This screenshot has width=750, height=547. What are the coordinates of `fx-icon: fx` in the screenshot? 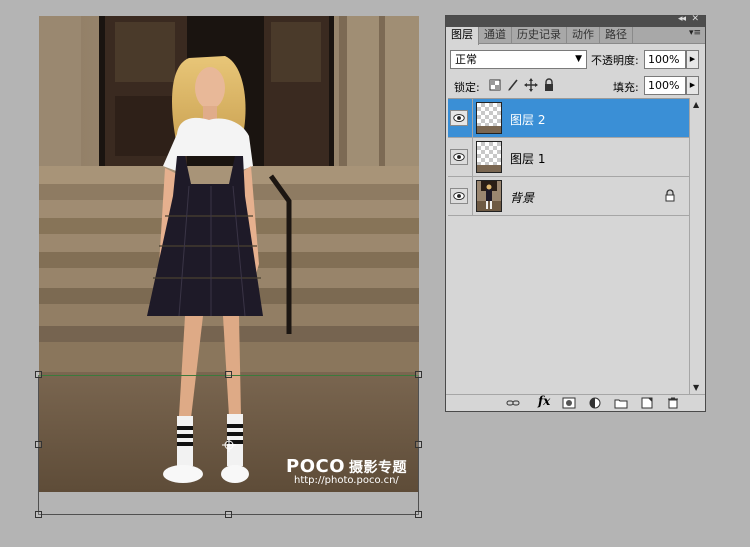 It's located at (544, 401).